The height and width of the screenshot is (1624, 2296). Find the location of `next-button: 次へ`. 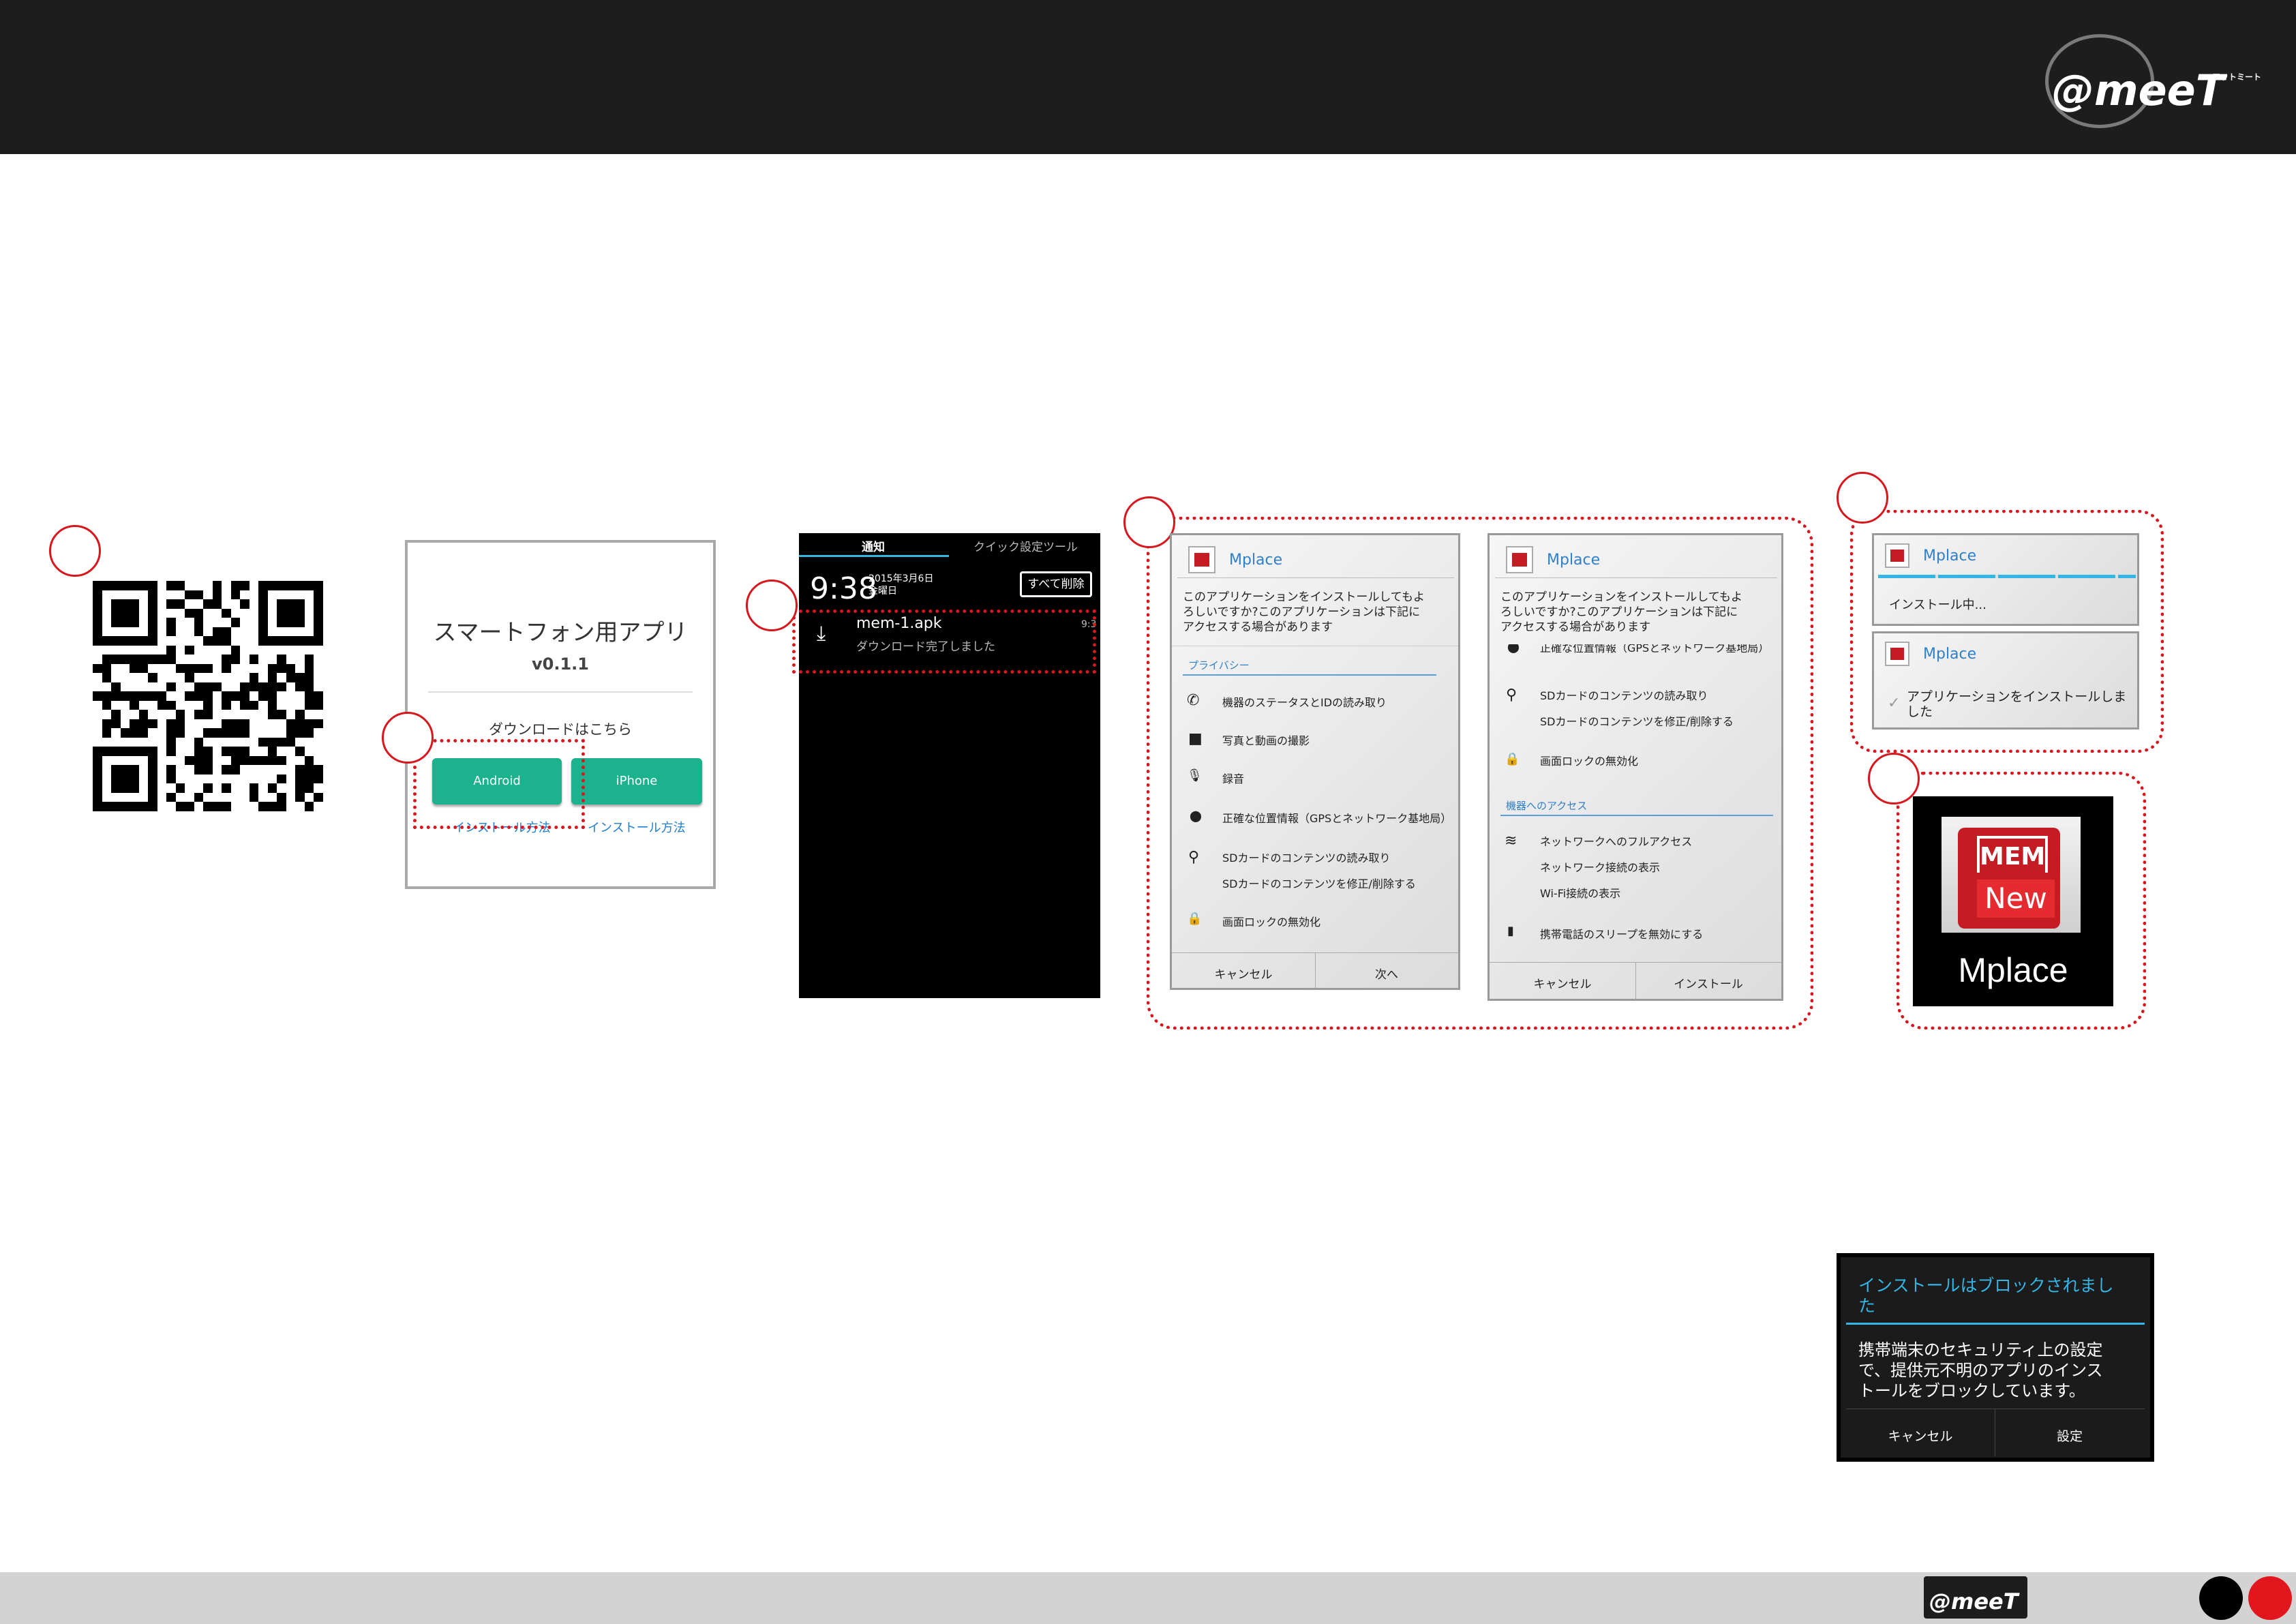

next-button: 次へ is located at coordinates (1386, 973).